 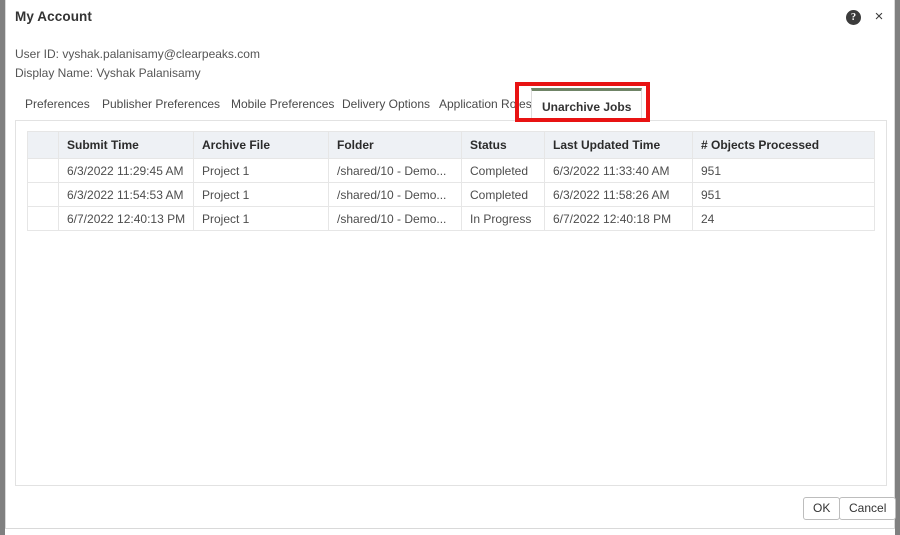 What do you see at coordinates (587, 105) in the screenshot?
I see `tab-unarchive-jobs: Unarchive Jobs` at bounding box center [587, 105].